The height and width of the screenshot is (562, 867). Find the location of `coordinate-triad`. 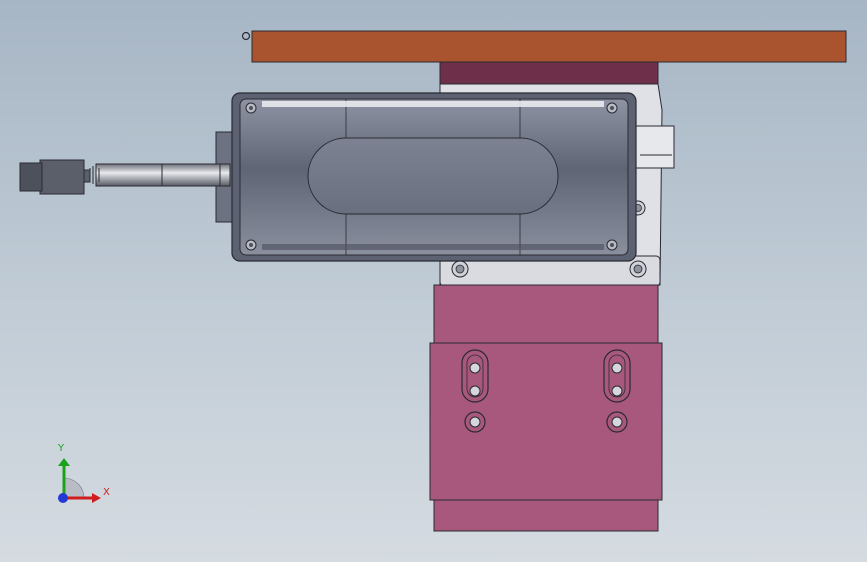

coordinate-triad is located at coordinates (79, 480).